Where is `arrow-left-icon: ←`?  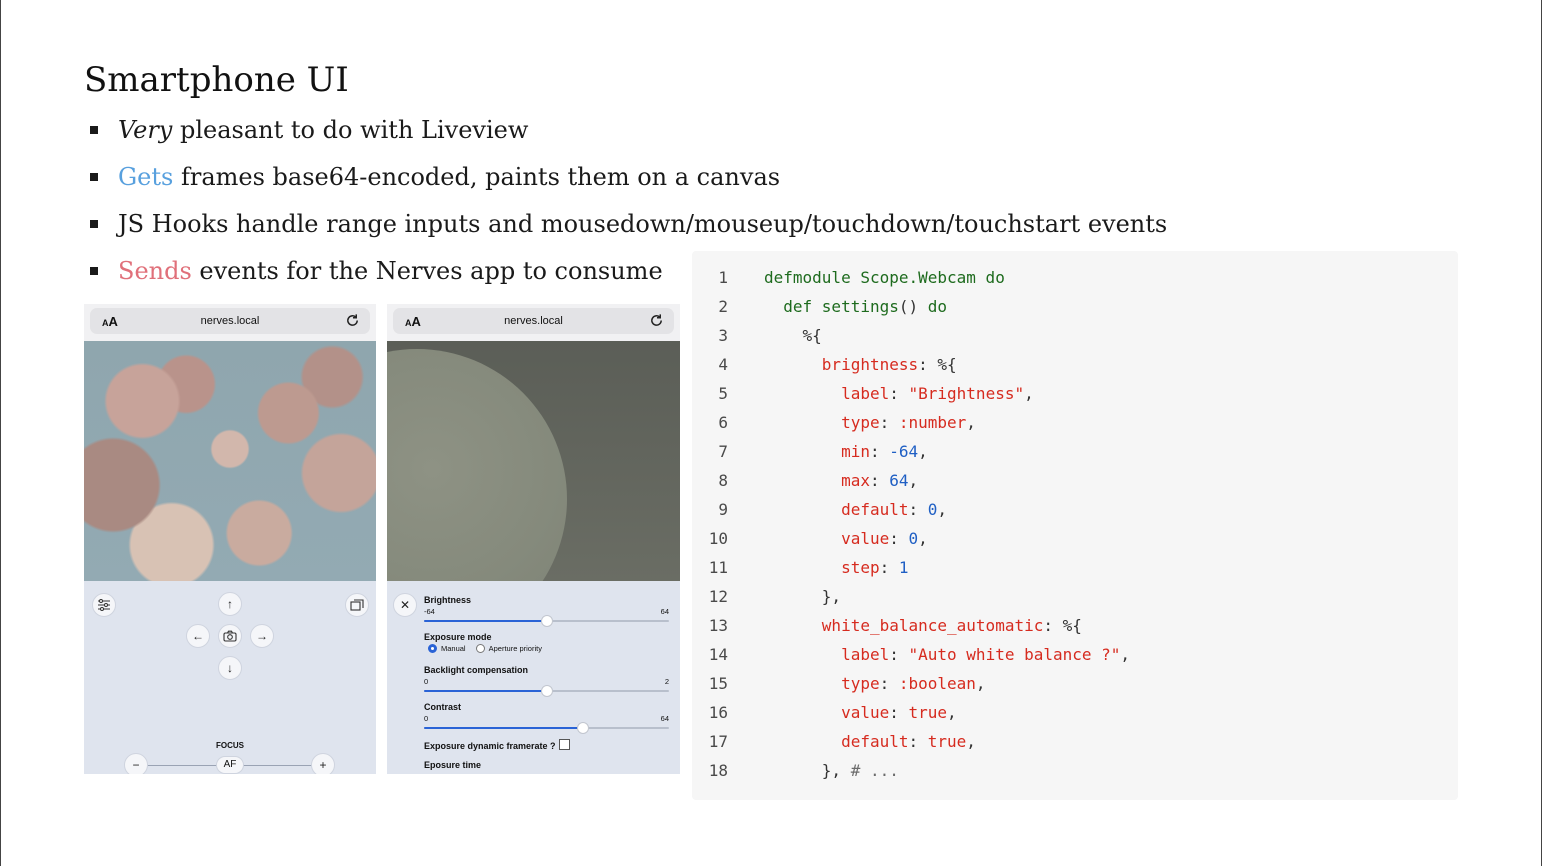 arrow-left-icon: ← is located at coordinates (198, 636).